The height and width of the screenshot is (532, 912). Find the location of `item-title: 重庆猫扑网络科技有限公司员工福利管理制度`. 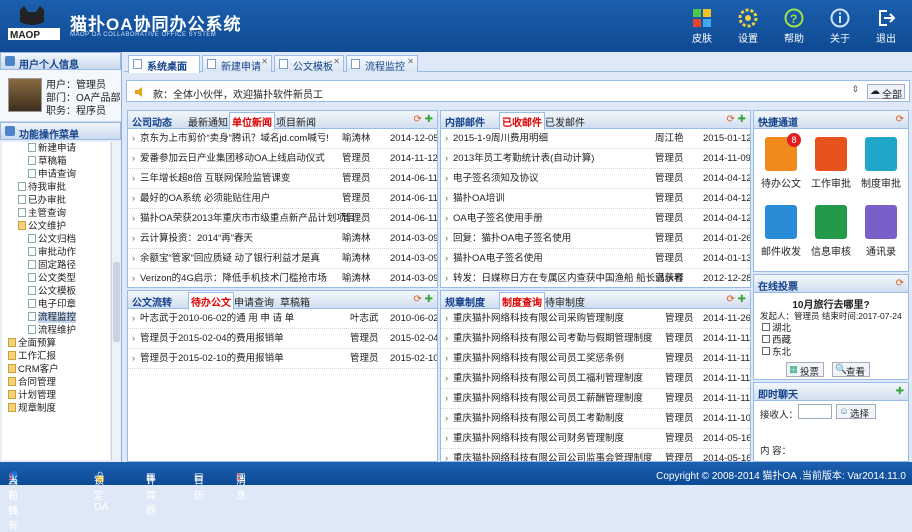

item-title: 重庆猫扑网络科技有限公司员工福利管理制度 is located at coordinates (548, 379).